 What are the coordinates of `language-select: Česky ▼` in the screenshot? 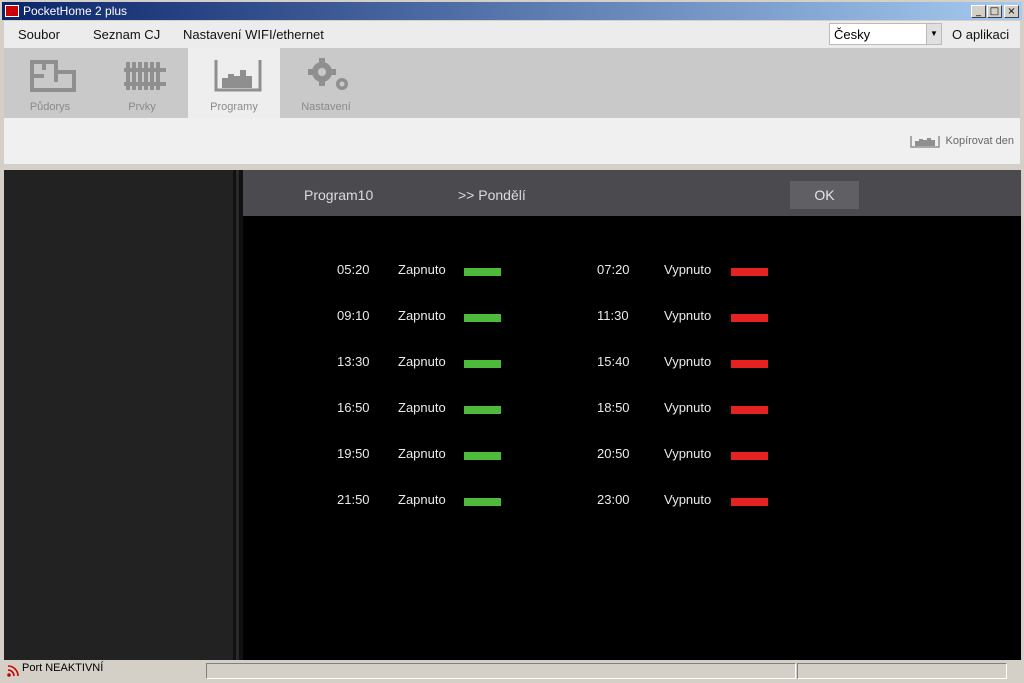 It's located at (885, 34).